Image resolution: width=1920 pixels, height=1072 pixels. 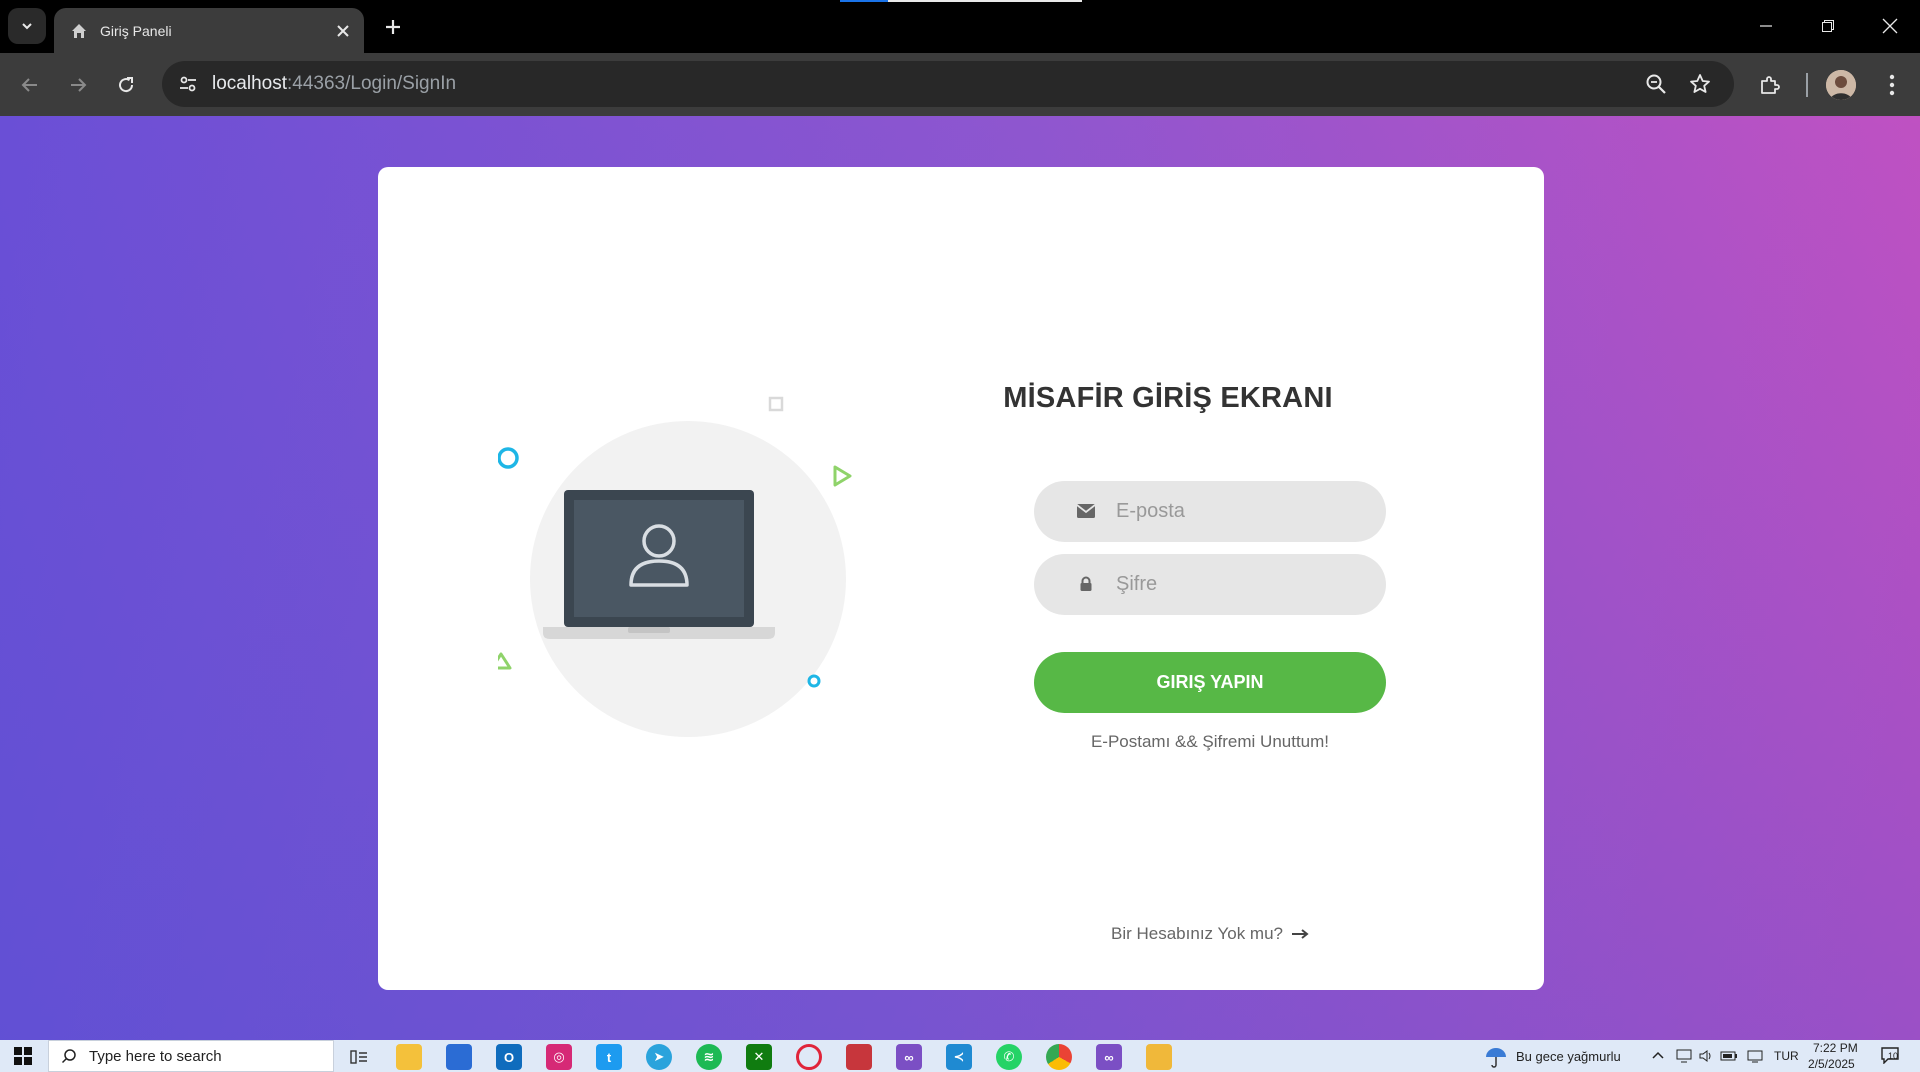 I want to click on twitter-icon: t, so click(x=609, y=1057).